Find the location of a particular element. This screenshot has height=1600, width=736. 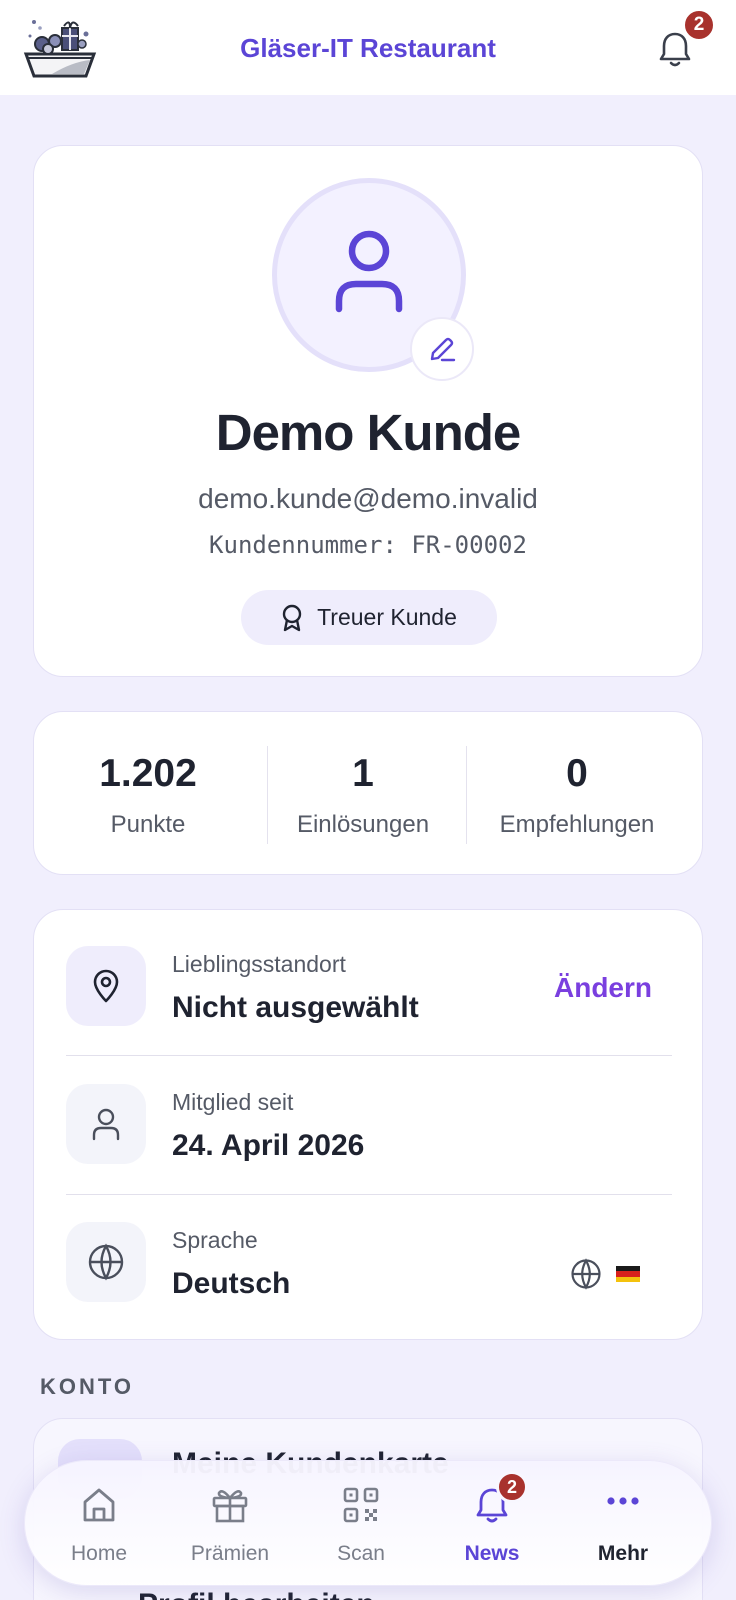

stat-redemptions: 1 Einlösungen is located at coordinates (363, 794).